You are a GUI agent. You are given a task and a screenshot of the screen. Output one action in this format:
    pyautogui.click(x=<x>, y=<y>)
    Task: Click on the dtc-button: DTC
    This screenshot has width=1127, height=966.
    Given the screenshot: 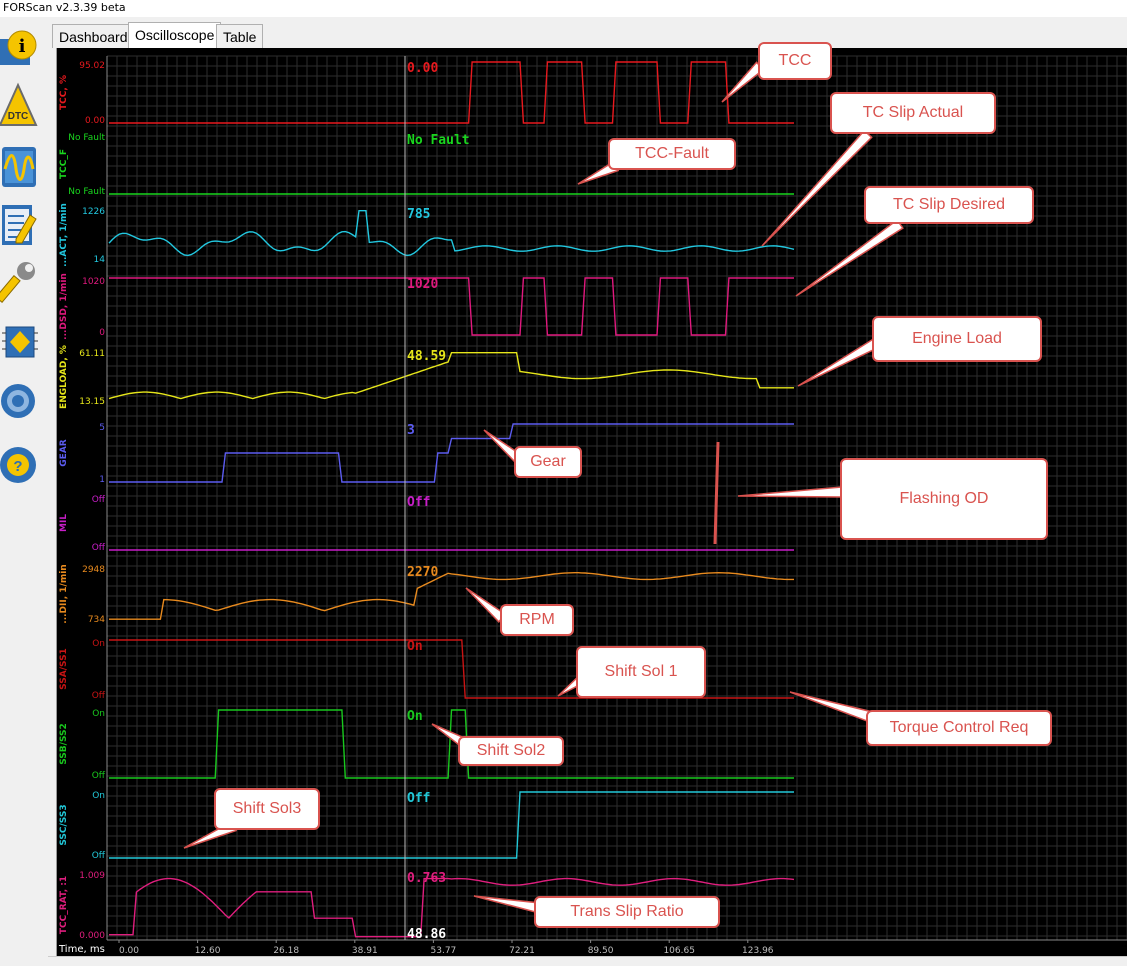 What is the action you would take?
    pyautogui.click(x=20, y=106)
    